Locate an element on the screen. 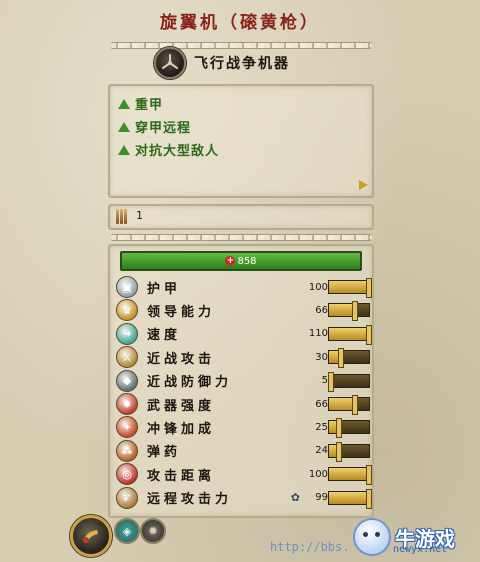  ammo-count: 1 is located at coordinates (139, 215).